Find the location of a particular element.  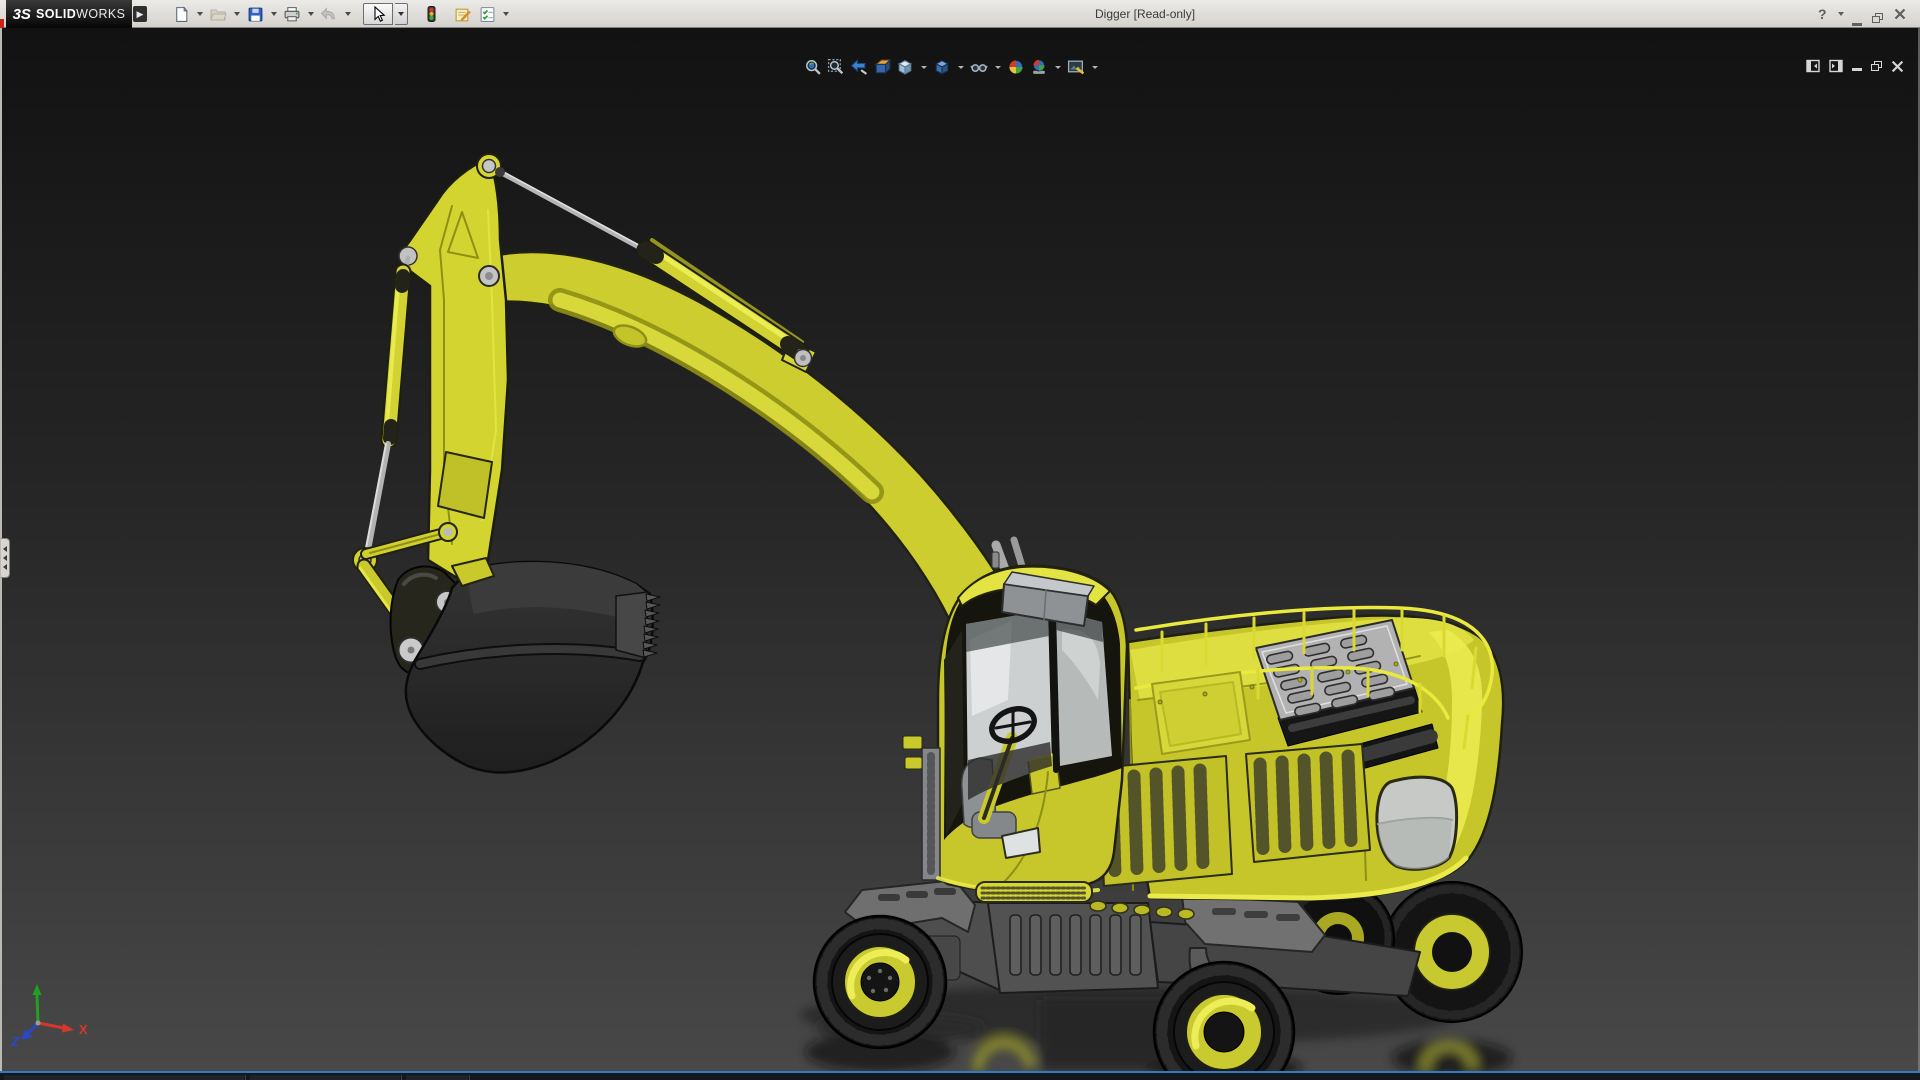

print-icon is located at coordinates (292, 13).